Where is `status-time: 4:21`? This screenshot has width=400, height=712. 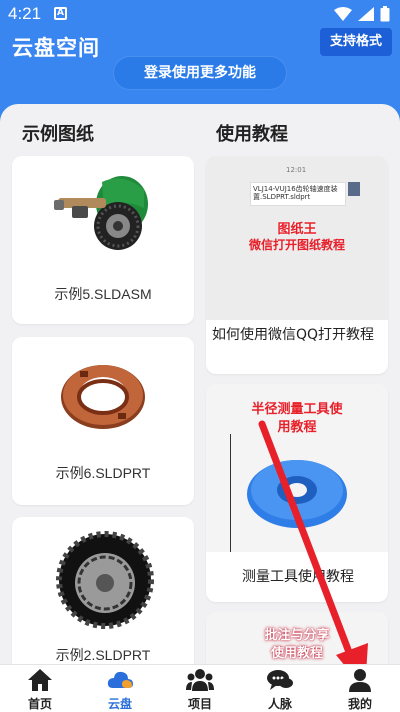
status-time: 4:21 is located at coordinates (25, 13).